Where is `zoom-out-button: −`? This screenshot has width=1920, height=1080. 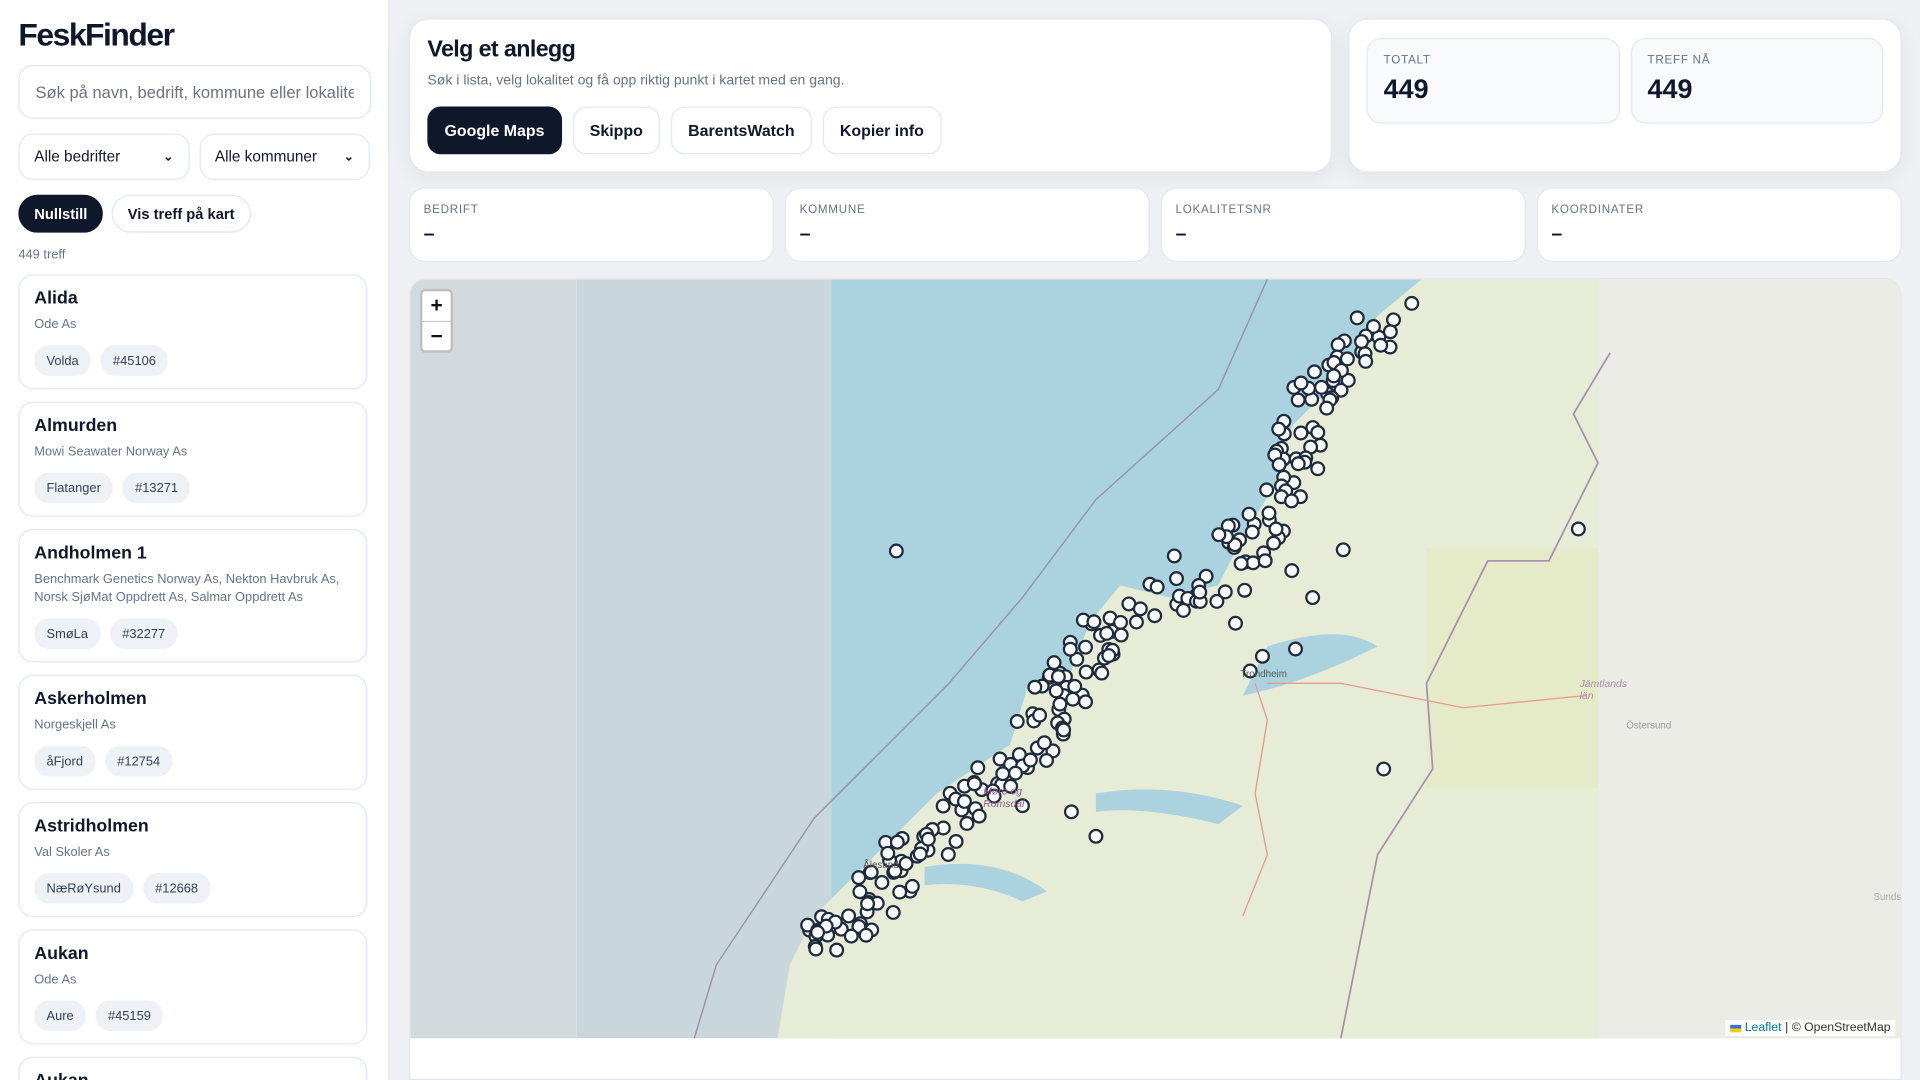 zoom-out-button: − is located at coordinates (436, 335).